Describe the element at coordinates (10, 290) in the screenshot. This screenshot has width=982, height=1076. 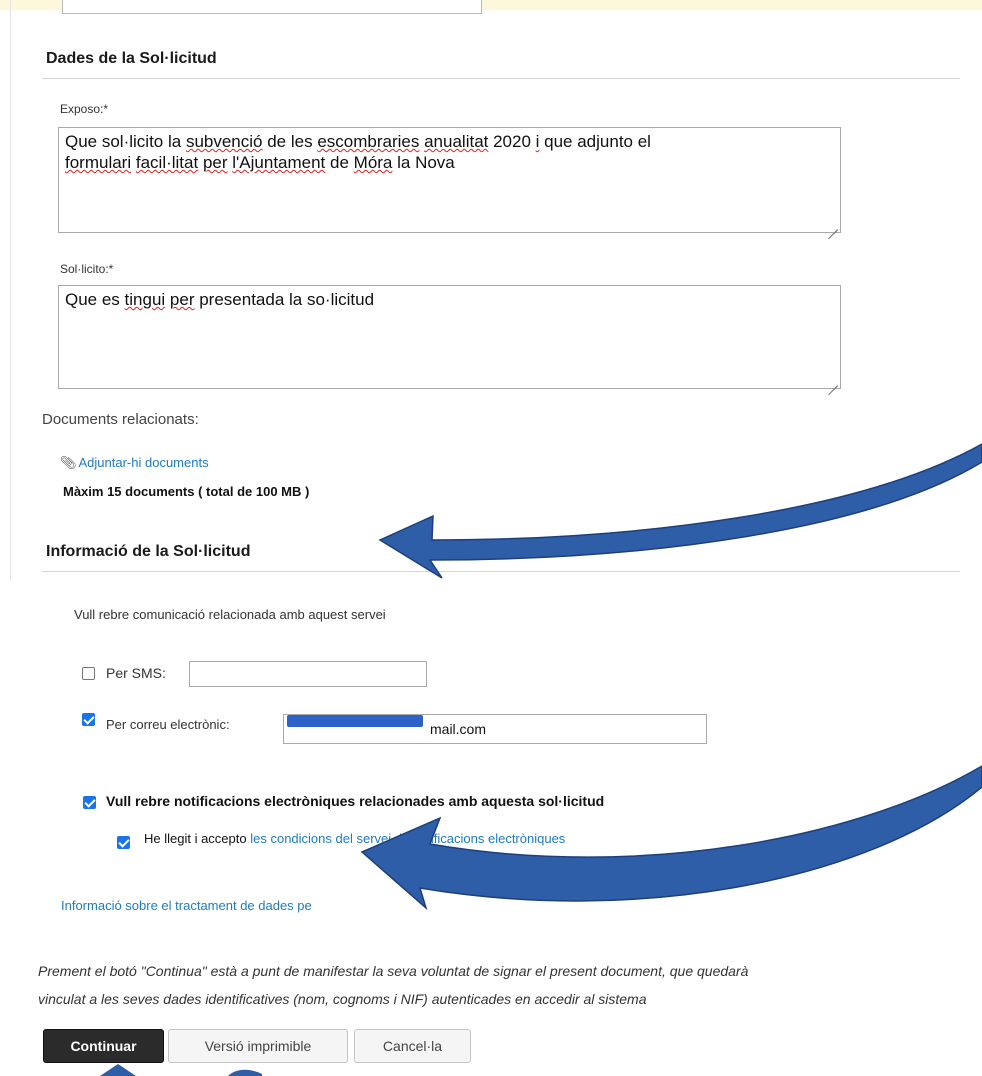
I see `left-border-line` at that location.